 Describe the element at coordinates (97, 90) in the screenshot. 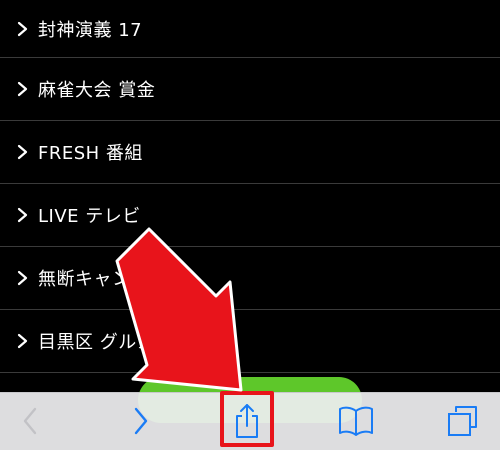

I see `list-item-label: 麻雀大会 賞金` at that location.